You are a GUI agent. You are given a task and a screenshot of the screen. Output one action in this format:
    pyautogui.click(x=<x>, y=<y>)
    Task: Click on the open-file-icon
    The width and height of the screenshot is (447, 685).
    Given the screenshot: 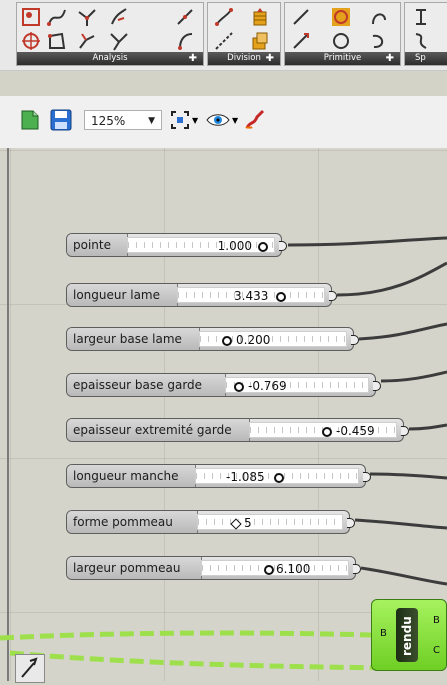 What is the action you would take?
    pyautogui.click(x=30, y=120)
    